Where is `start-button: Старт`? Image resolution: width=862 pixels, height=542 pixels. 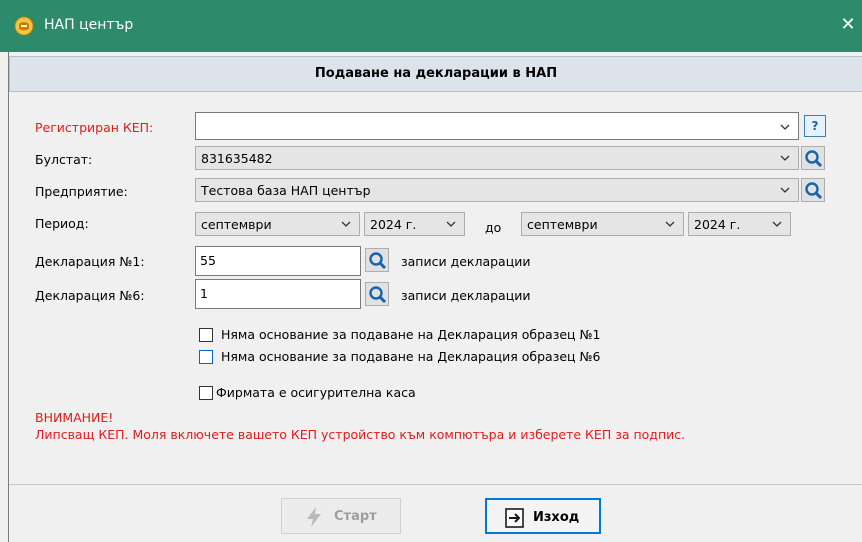
start-button: Старт is located at coordinates (341, 516).